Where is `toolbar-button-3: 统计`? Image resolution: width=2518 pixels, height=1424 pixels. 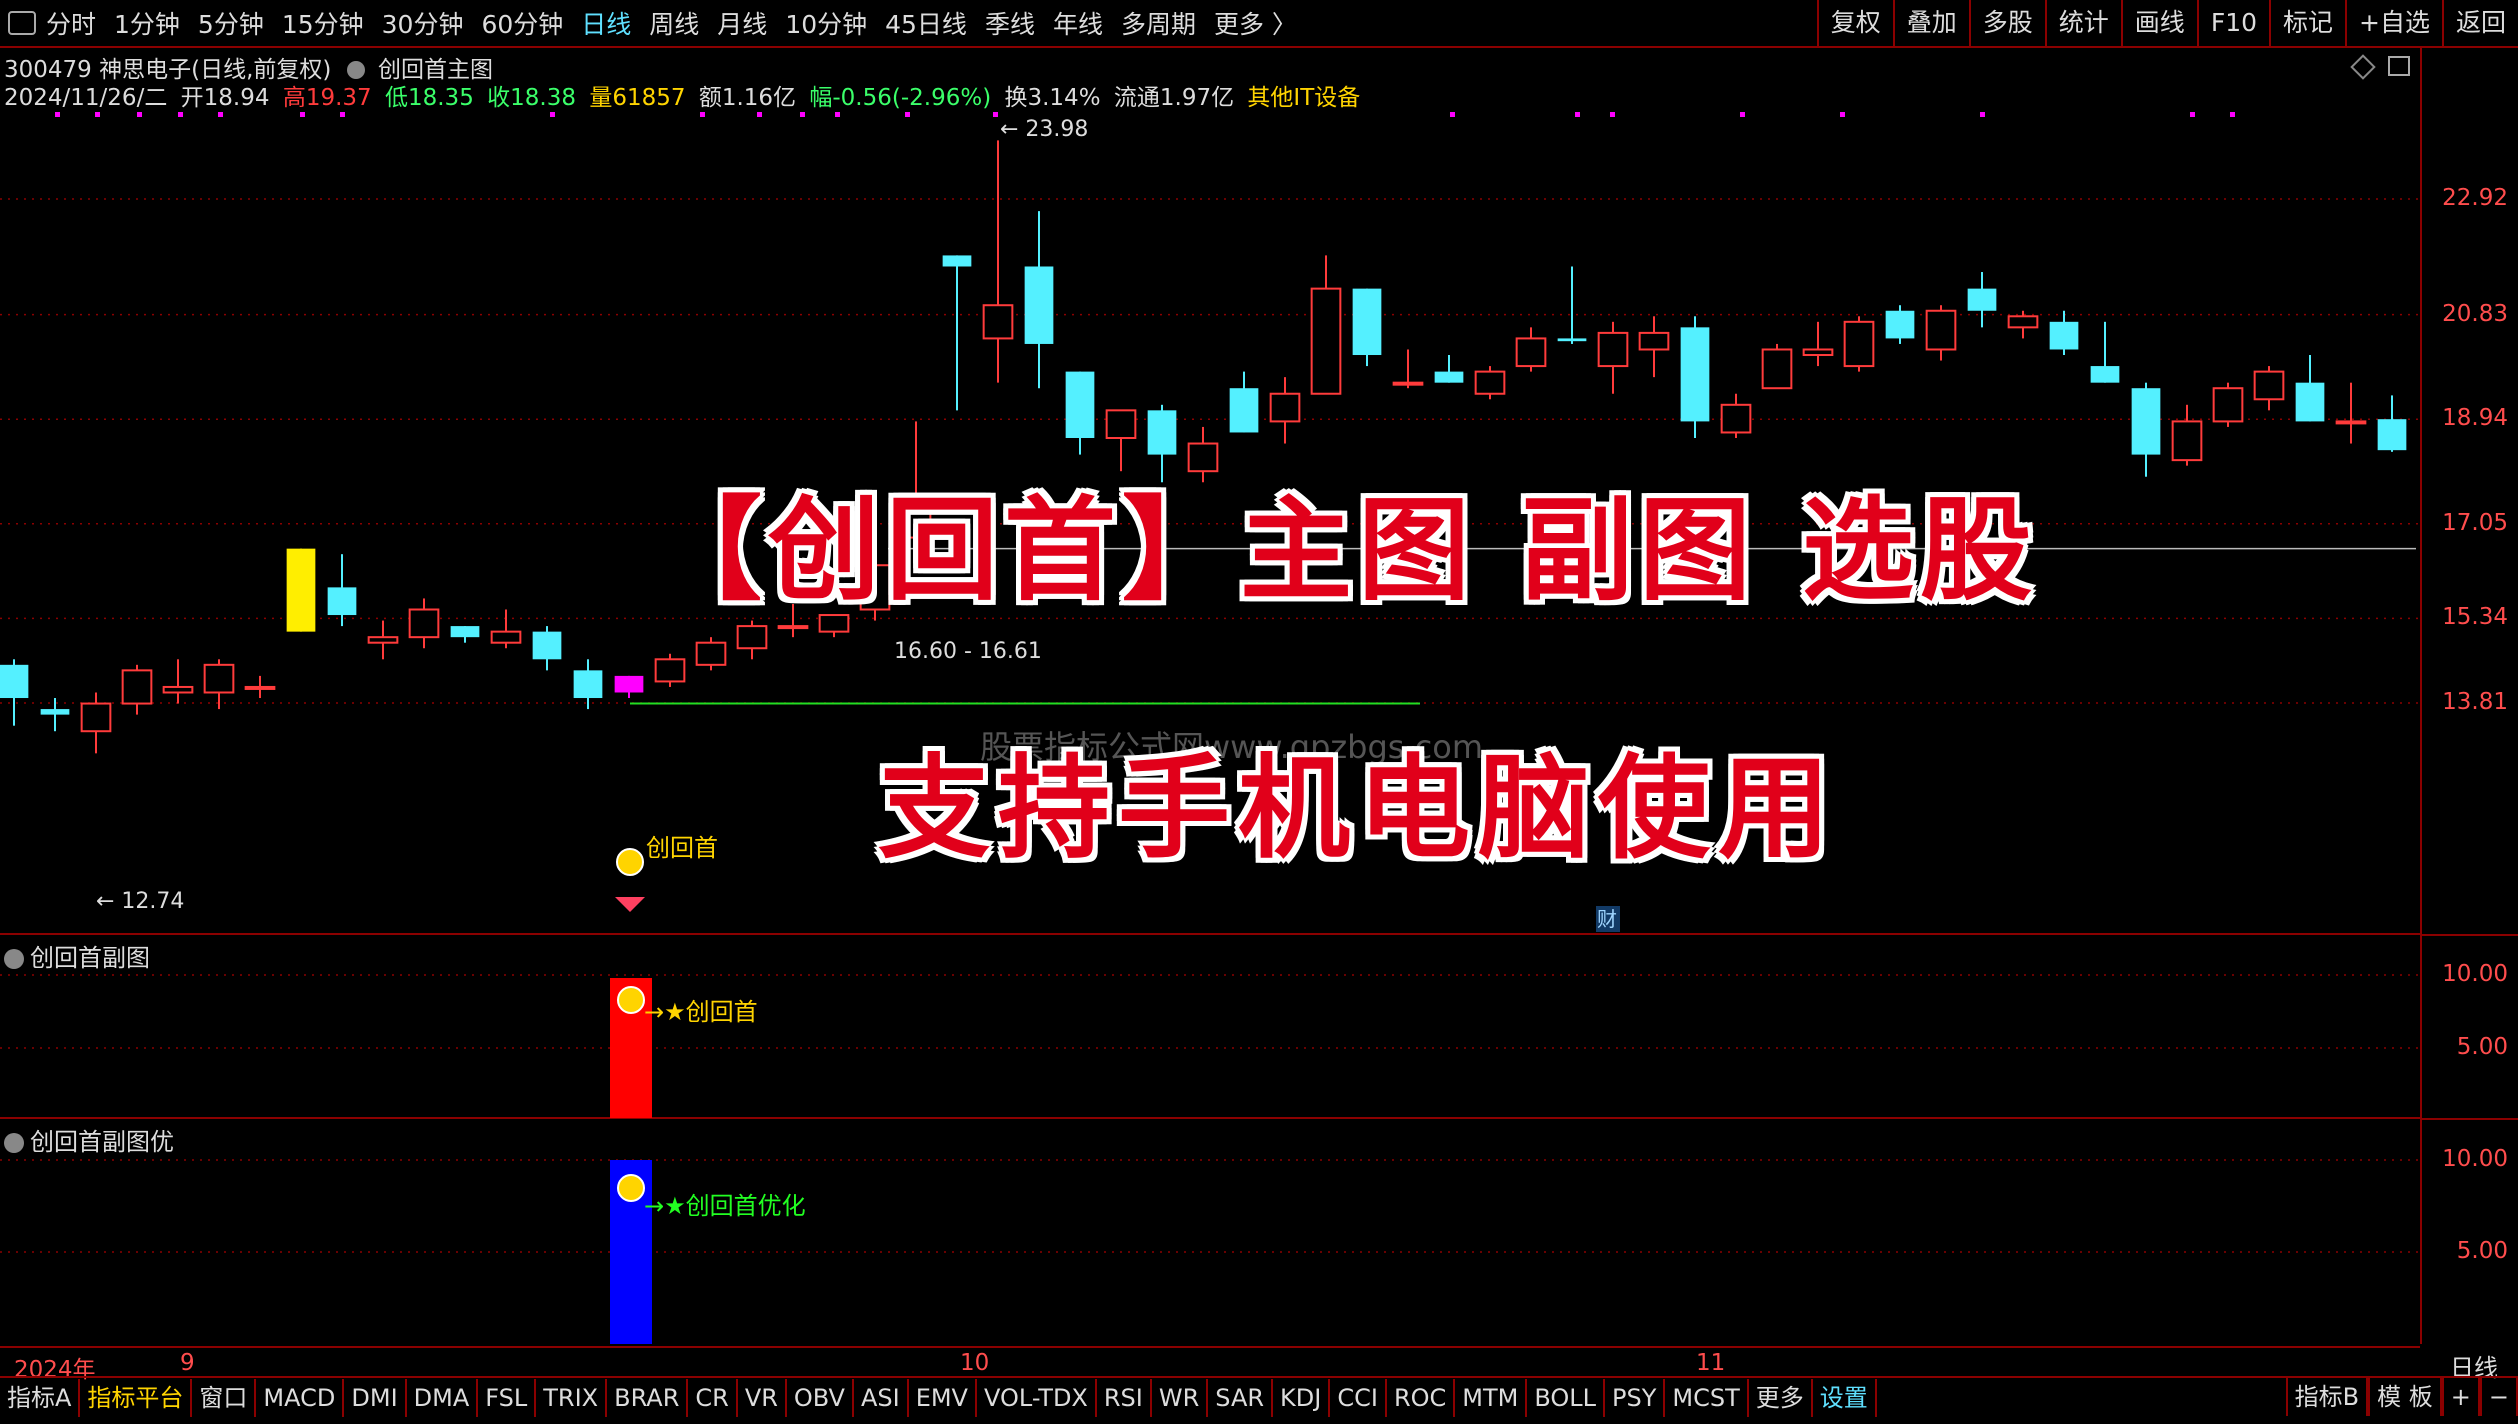 toolbar-button-3: 统计 is located at coordinates (2082, 23).